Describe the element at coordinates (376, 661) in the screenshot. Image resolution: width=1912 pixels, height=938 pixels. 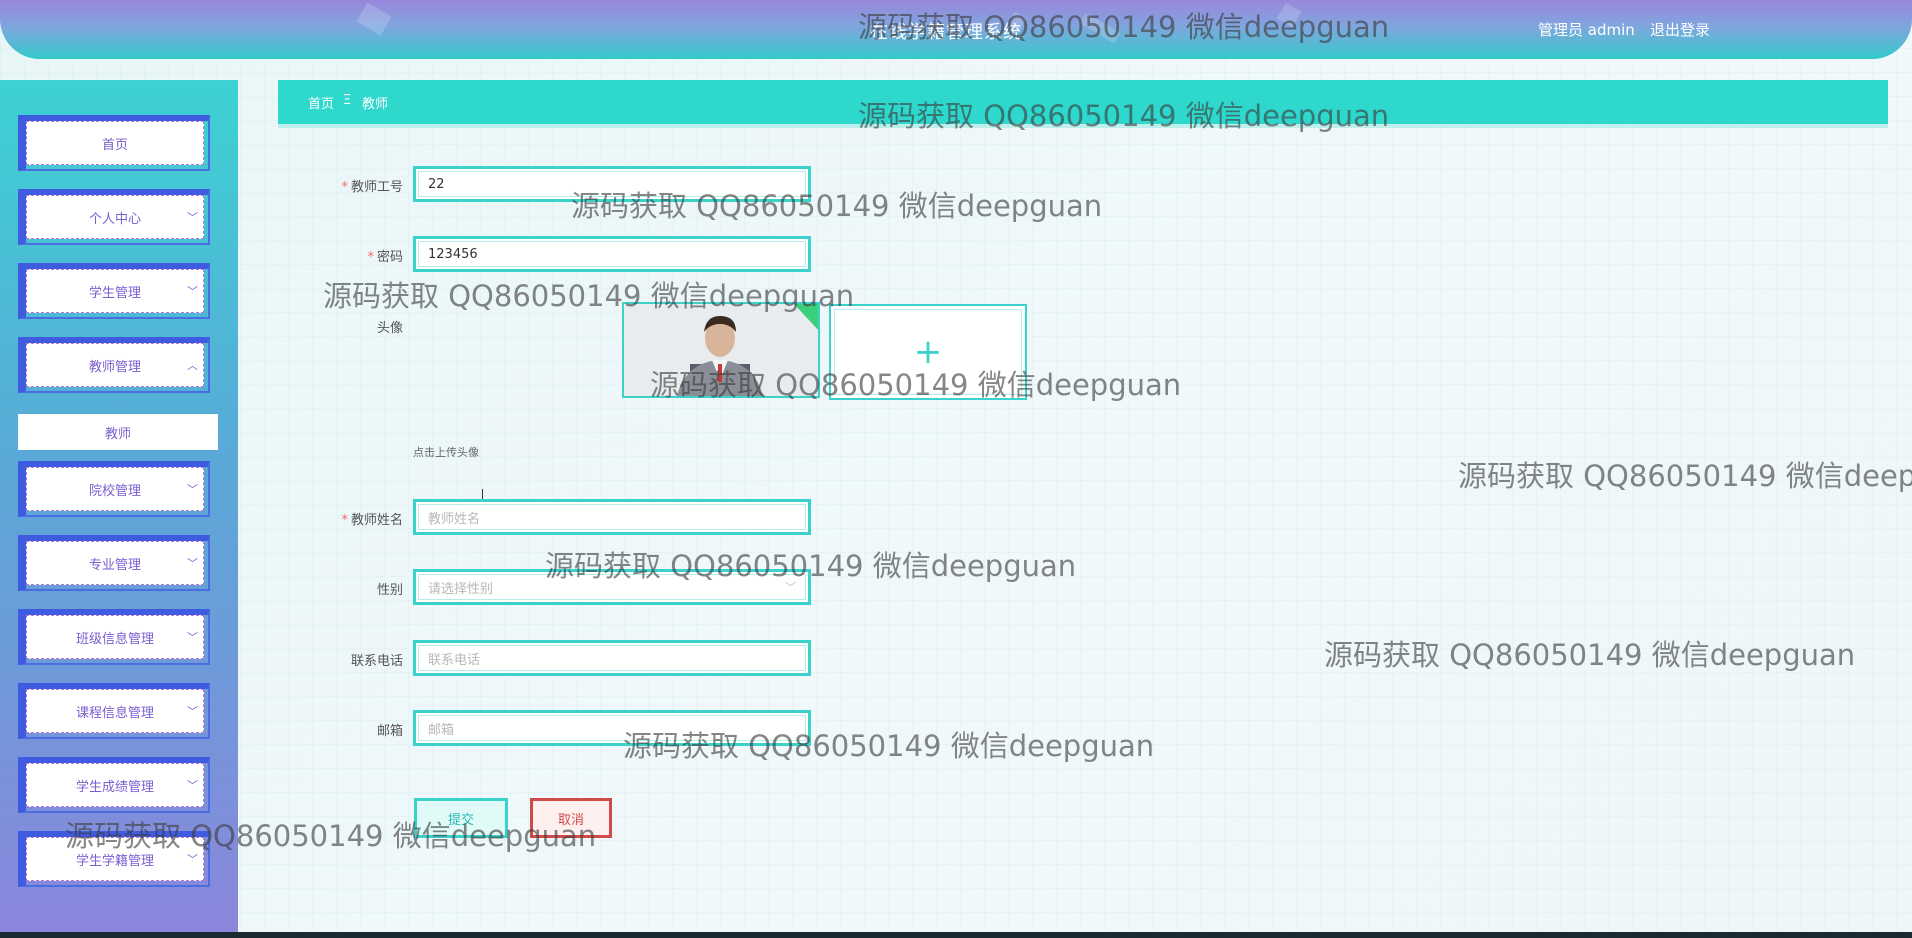
I see `phone-label: 联系电话` at that location.